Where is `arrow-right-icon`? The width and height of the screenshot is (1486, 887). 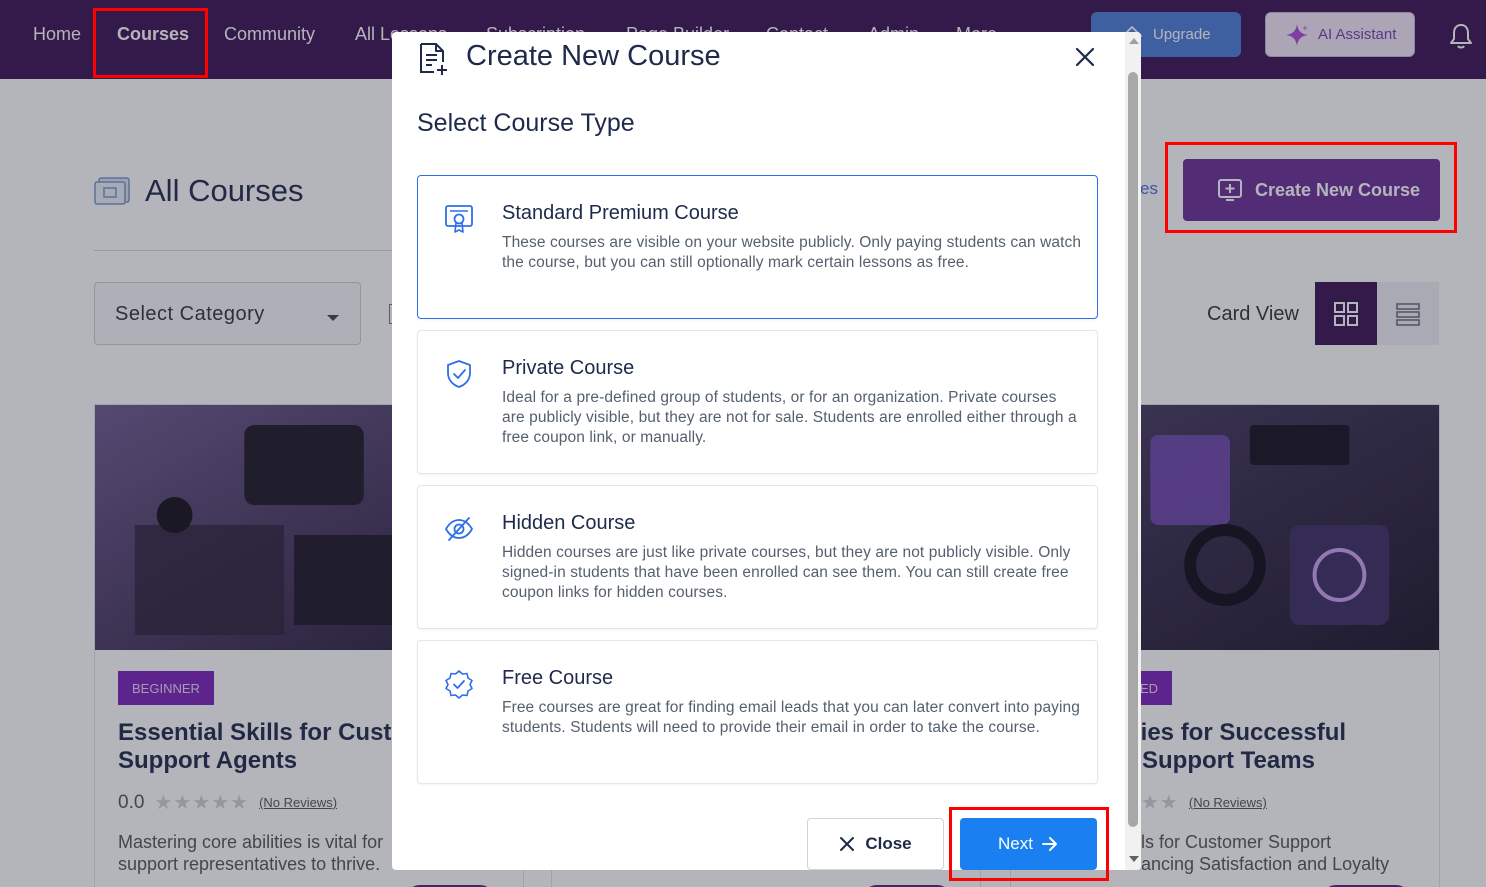
arrow-right-icon is located at coordinates (1049, 844).